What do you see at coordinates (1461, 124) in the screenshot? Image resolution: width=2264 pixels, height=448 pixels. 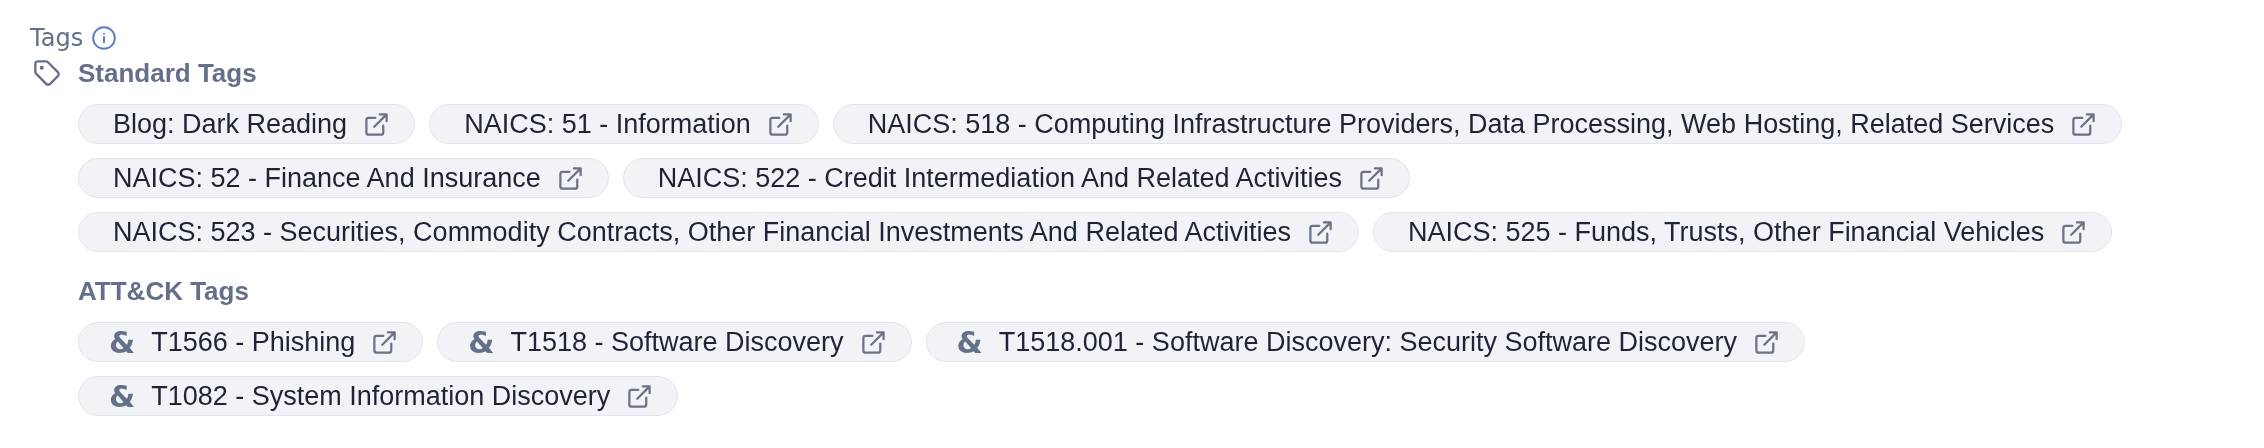 I see `tag-label: NAICS: 518 - Computing Infrastructure Providers, Data Processing, Web Hosting, Related Services` at bounding box center [1461, 124].